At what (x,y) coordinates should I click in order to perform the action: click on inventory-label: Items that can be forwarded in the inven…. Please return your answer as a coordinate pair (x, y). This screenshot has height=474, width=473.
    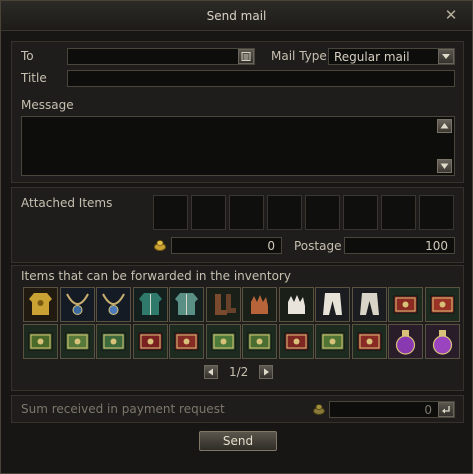
    Looking at the image, I should click on (156, 276).